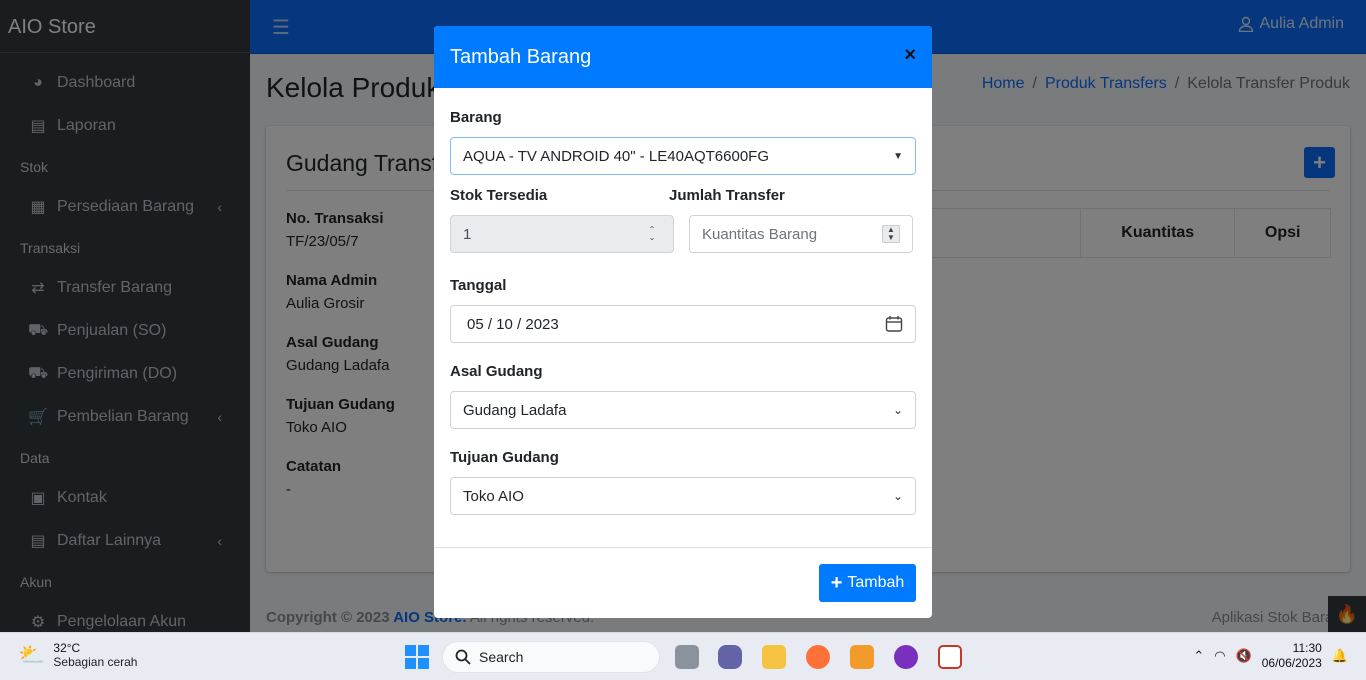  What do you see at coordinates (836, 582) in the screenshot?
I see `plus-icon: +` at bounding box center [836, 582].